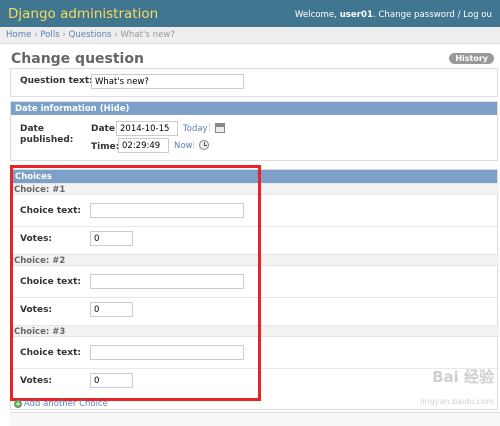 The width and height of the screenshot is (500, 426). What do you see at coordinates (56, 81) in the screenshot?
I see `question-text-label: Question text:` at bounding box center [56, 81].